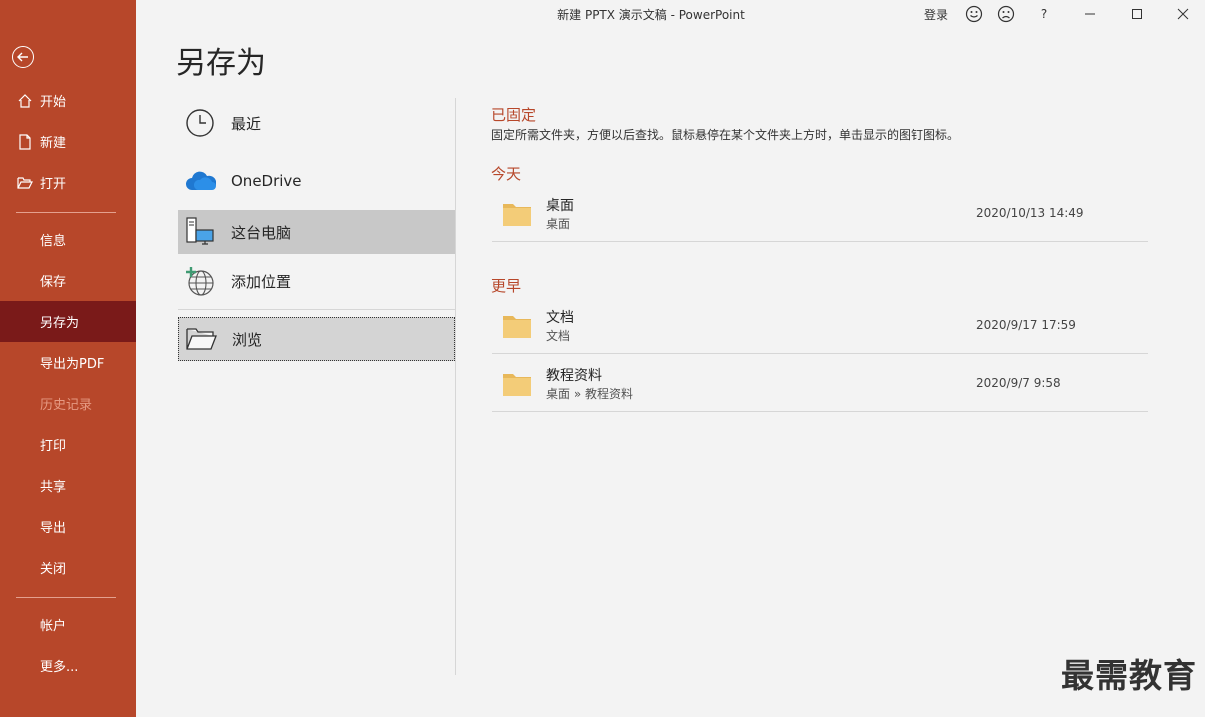  I want to click on nav-print: 打印, so click(68, 444).